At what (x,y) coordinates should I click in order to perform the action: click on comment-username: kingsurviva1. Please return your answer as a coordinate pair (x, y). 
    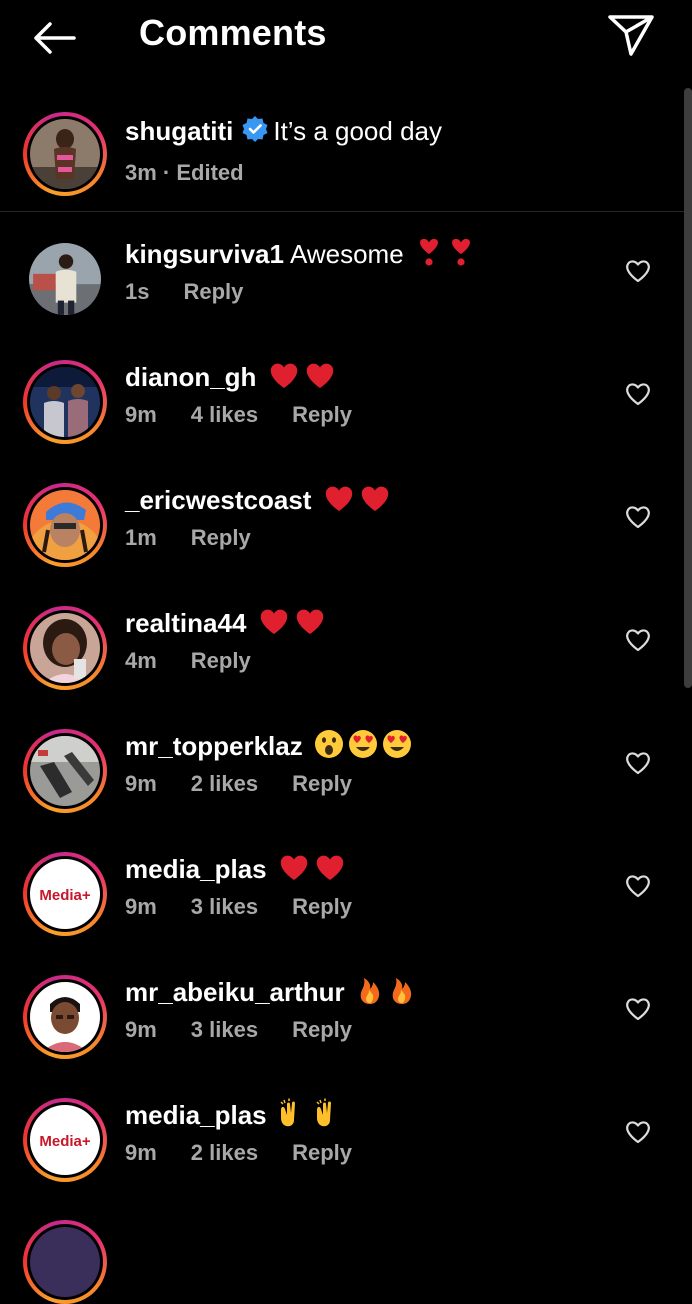
    Looking at the image, I should click on (204, 254).